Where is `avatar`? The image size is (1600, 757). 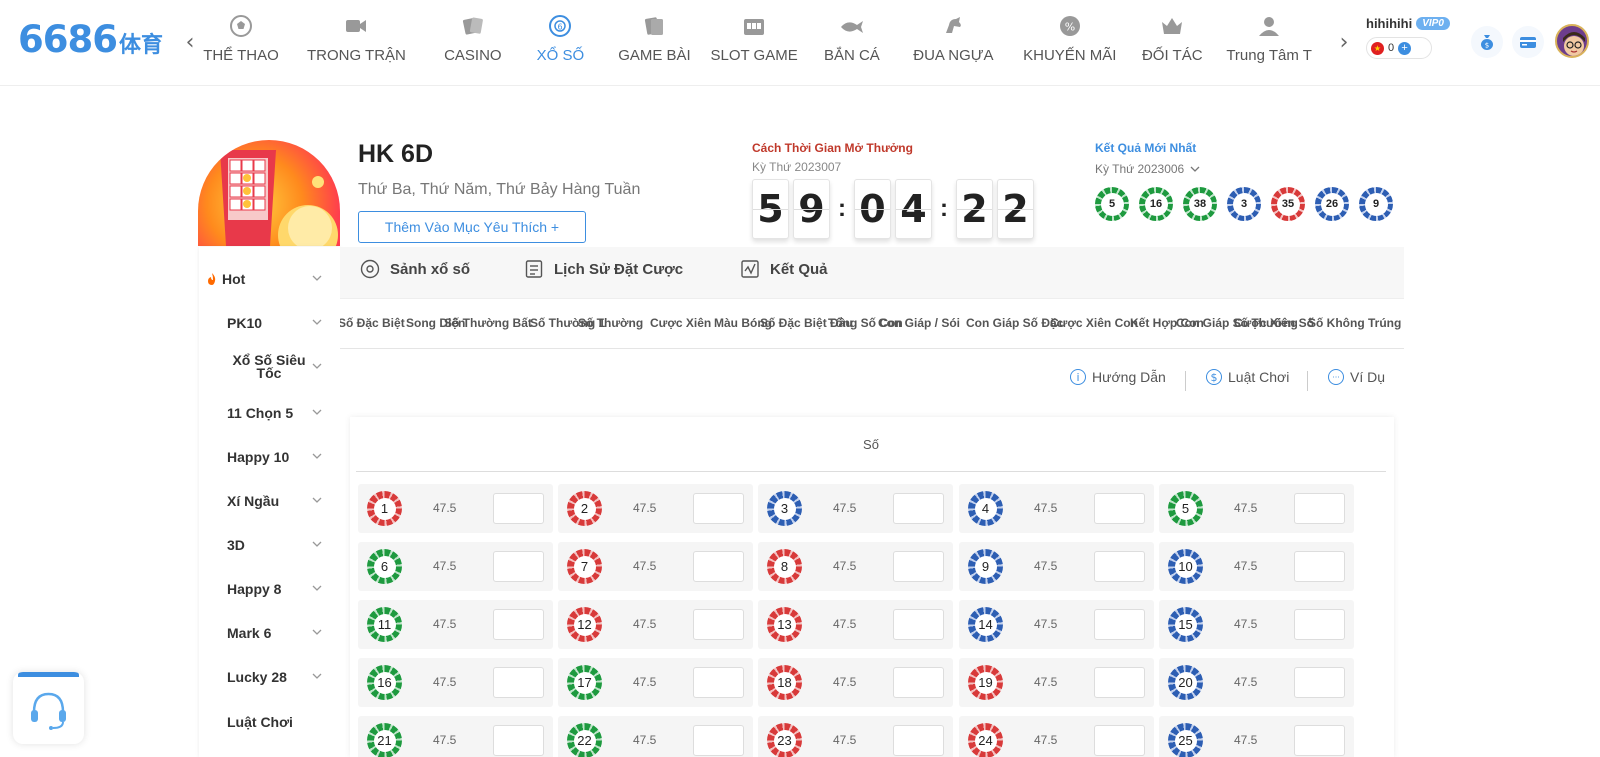 avatar is located at coordinates (1572, 41).